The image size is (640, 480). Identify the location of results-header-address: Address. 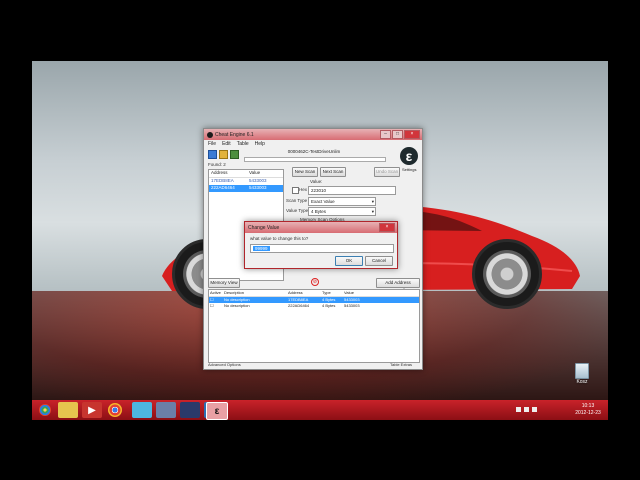
(229, 173).